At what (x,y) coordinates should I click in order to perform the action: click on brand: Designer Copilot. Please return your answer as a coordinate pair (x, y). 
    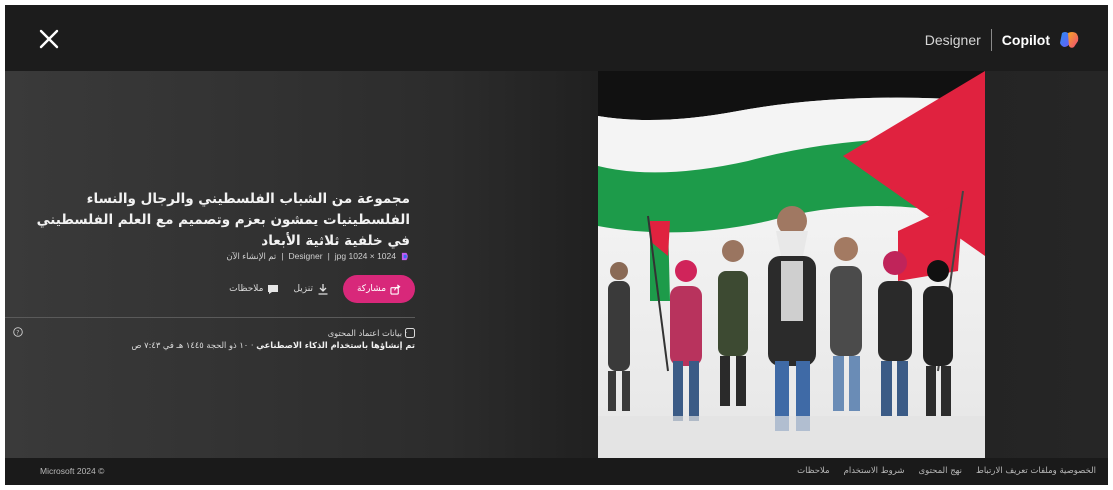
    Looking at the image, I should click on (1002, 40).